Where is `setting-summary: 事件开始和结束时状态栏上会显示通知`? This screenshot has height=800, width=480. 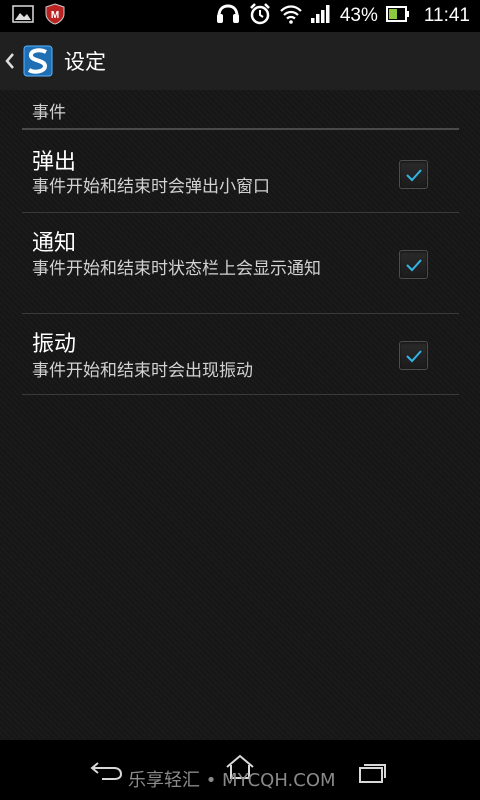
setting-summary: 事件开始和结束时状态栏上会显示通知 is located at coordinates (176, 269).